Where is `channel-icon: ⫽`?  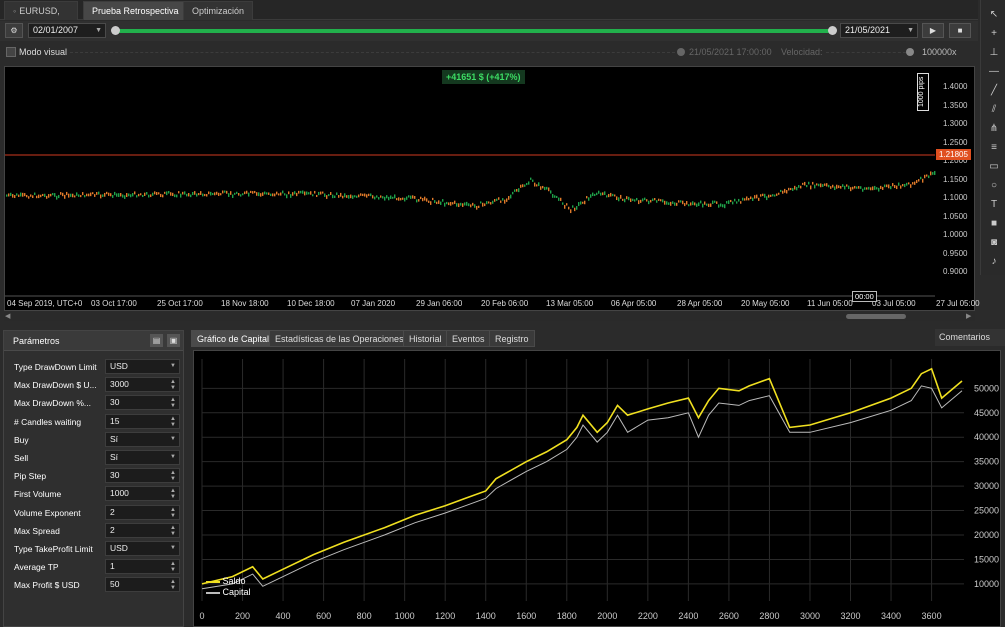 channel-icon: ⫽ is located at coordinates (994, 110).